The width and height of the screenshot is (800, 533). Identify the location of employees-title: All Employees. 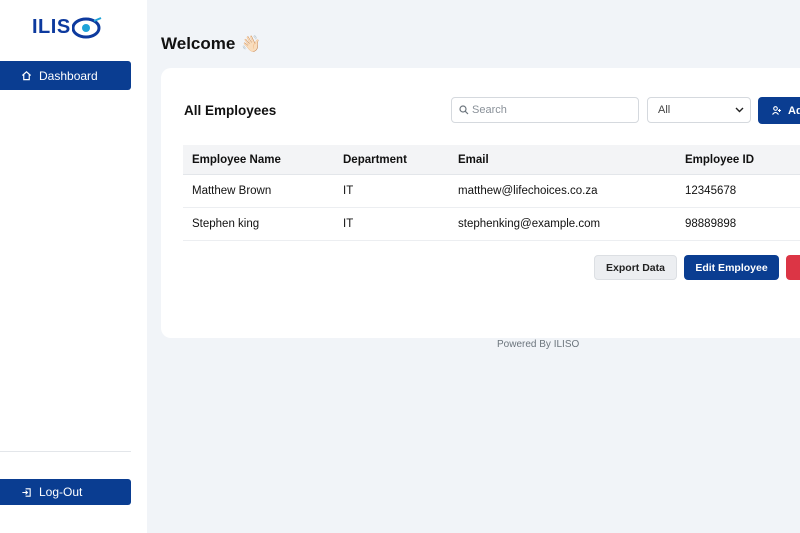
(230, 110).